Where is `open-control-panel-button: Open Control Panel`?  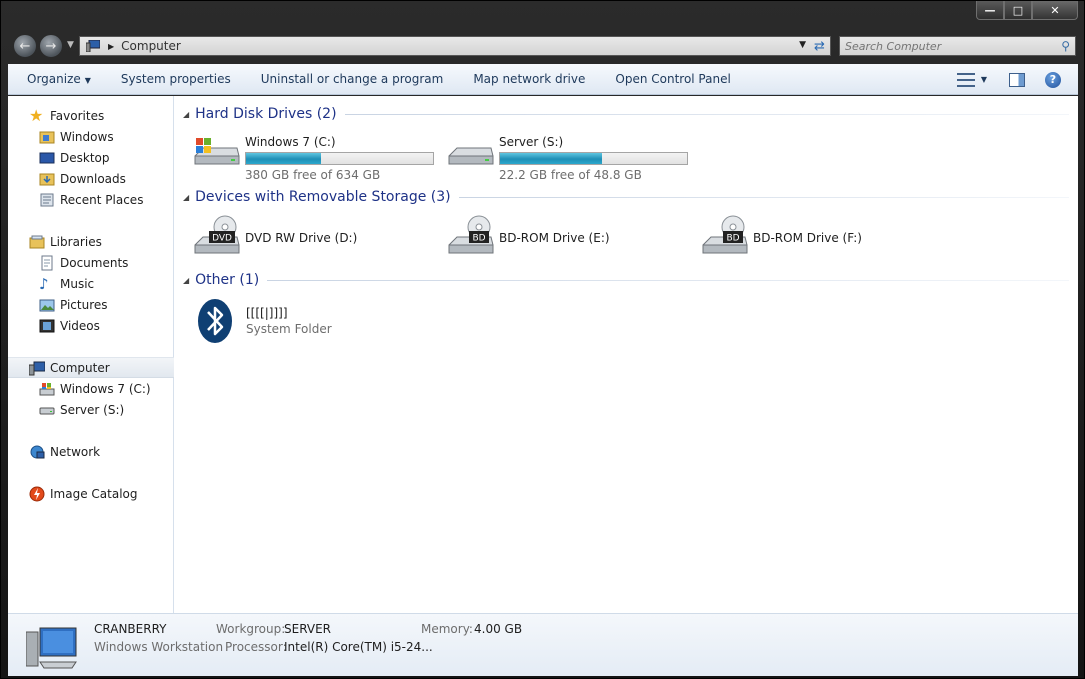
open-control-panel-button: Open Control Panel is located at coordinates (672, 79).